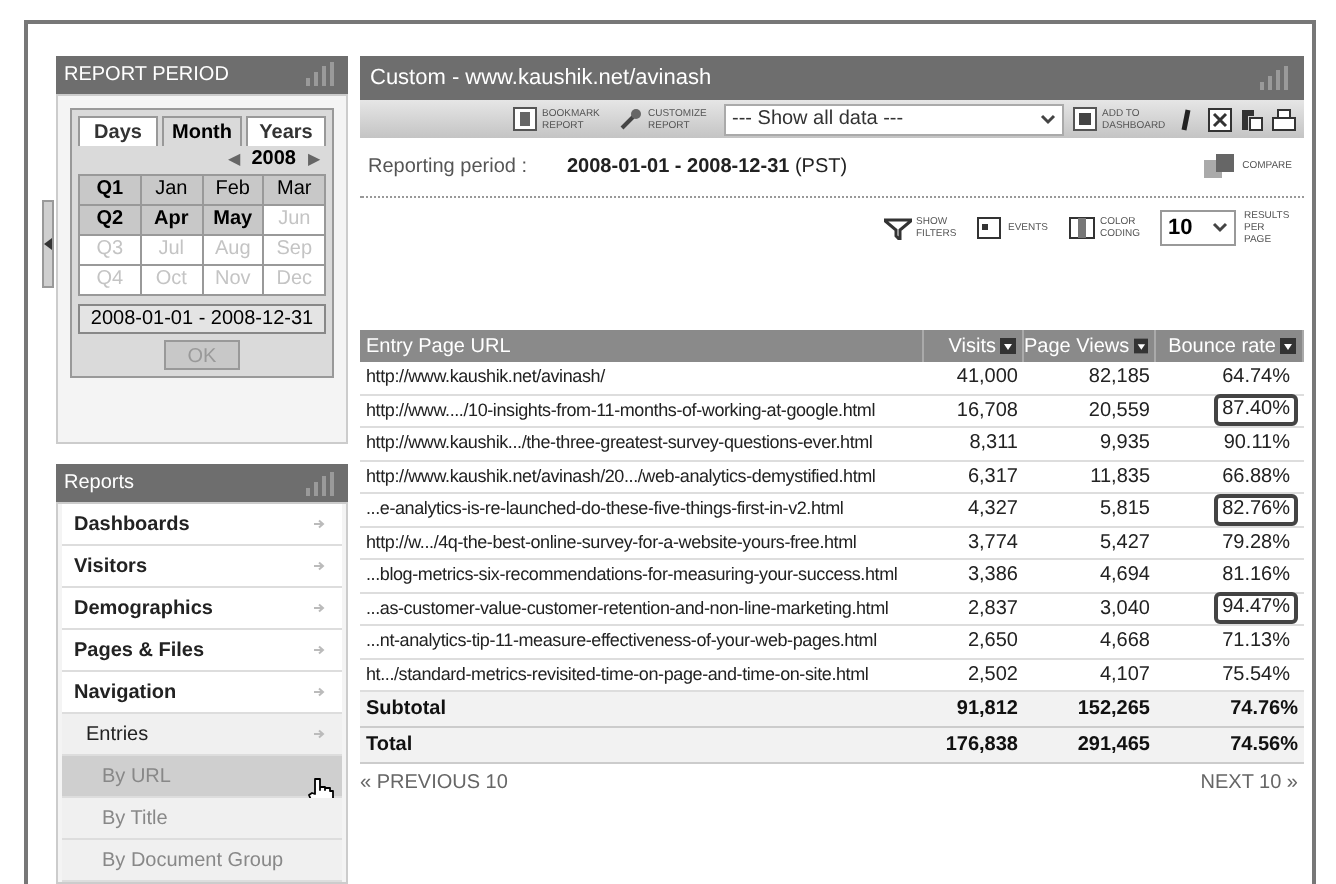 Image resolution: width=1336 pixels, height=884 pixels. Describe the element at coordinates (143, 609) in the screenshot. I see `menu-item-label: Demographics` at that location.